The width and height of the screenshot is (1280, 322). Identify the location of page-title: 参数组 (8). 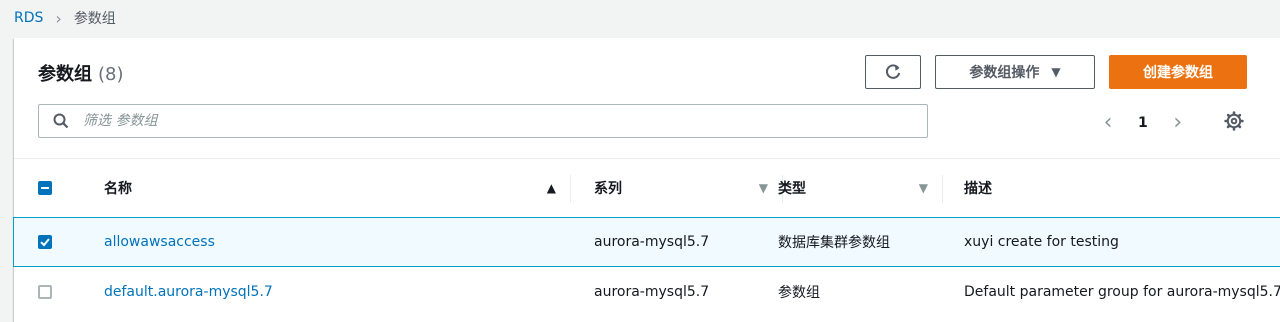
(81, 73).